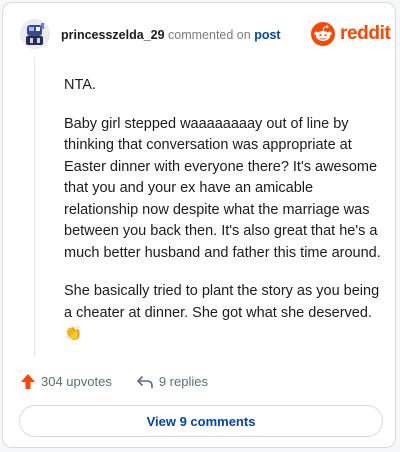  Describe the element at coordinates (114, 381) in the screenshot. I see `comment-actions: 304 upvotes 9 replies` at that location.